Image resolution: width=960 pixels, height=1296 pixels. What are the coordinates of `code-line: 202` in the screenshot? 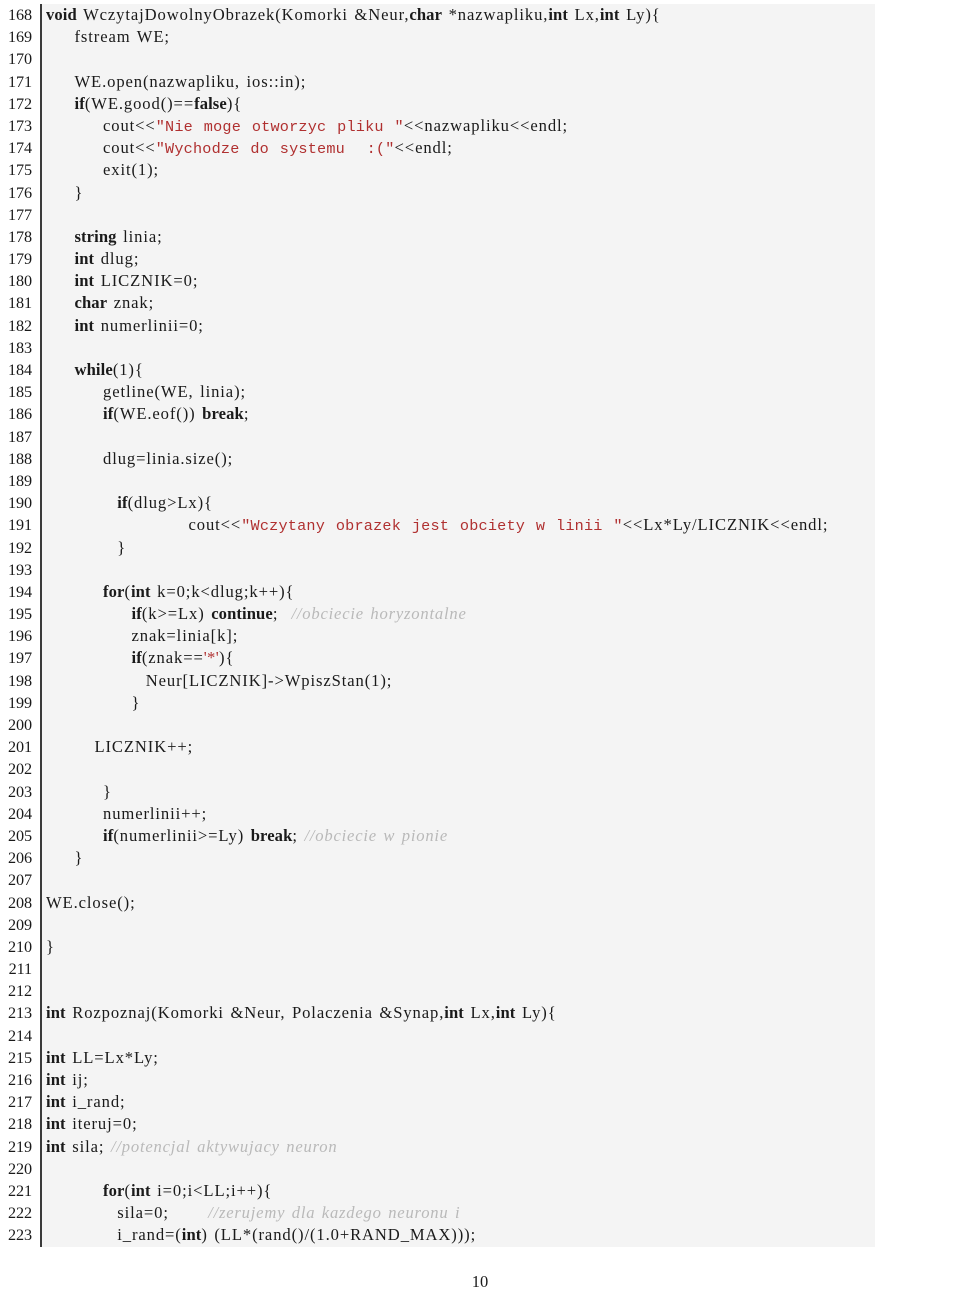 It's located at (480, 769).